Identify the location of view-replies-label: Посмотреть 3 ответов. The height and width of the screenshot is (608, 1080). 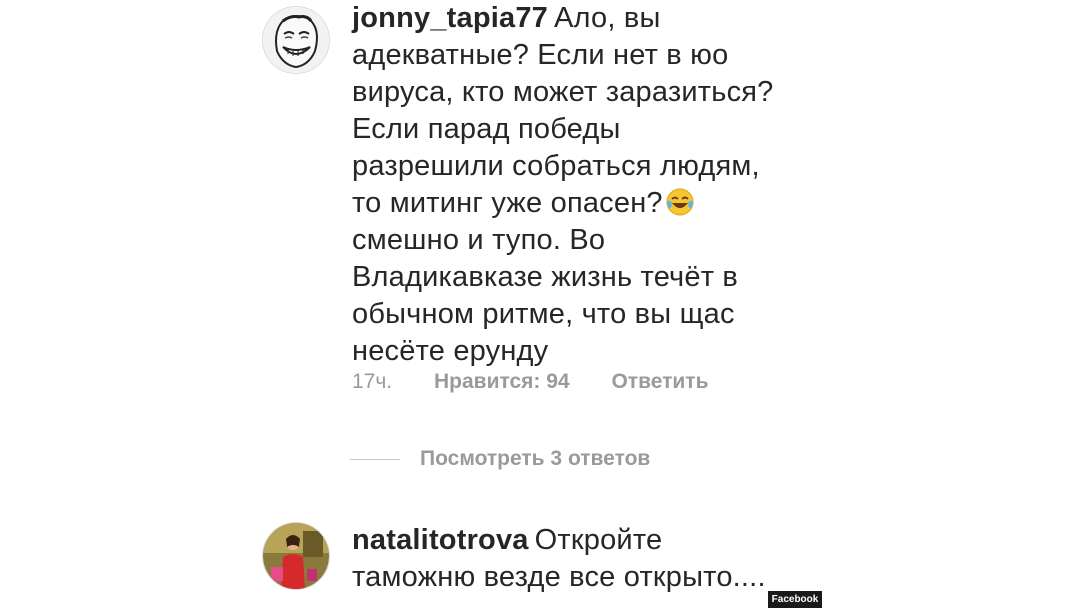
(535, 458).